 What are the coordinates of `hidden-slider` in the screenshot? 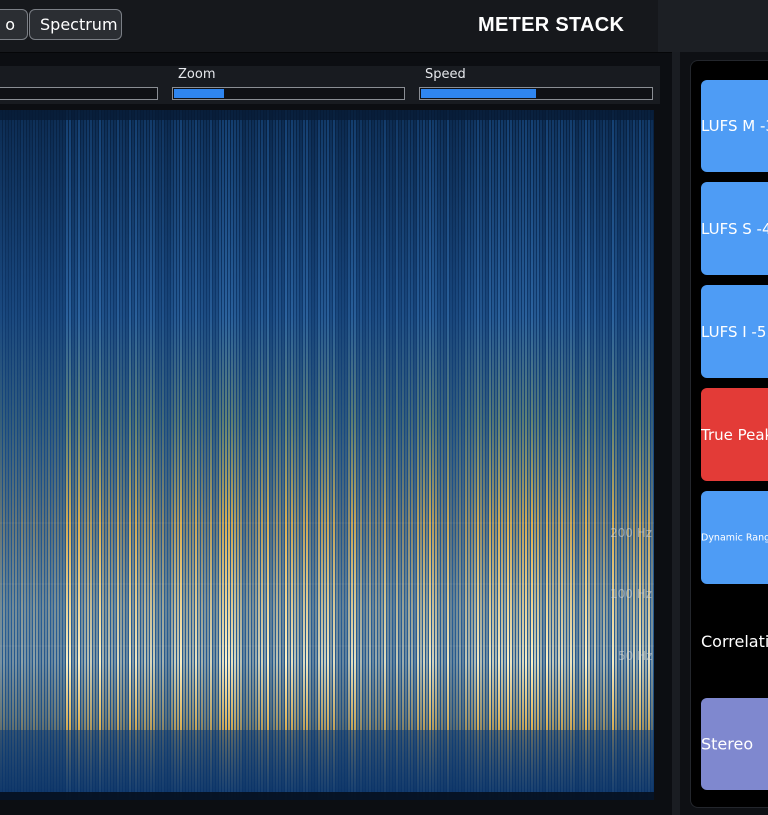 It's located at (79, 93).